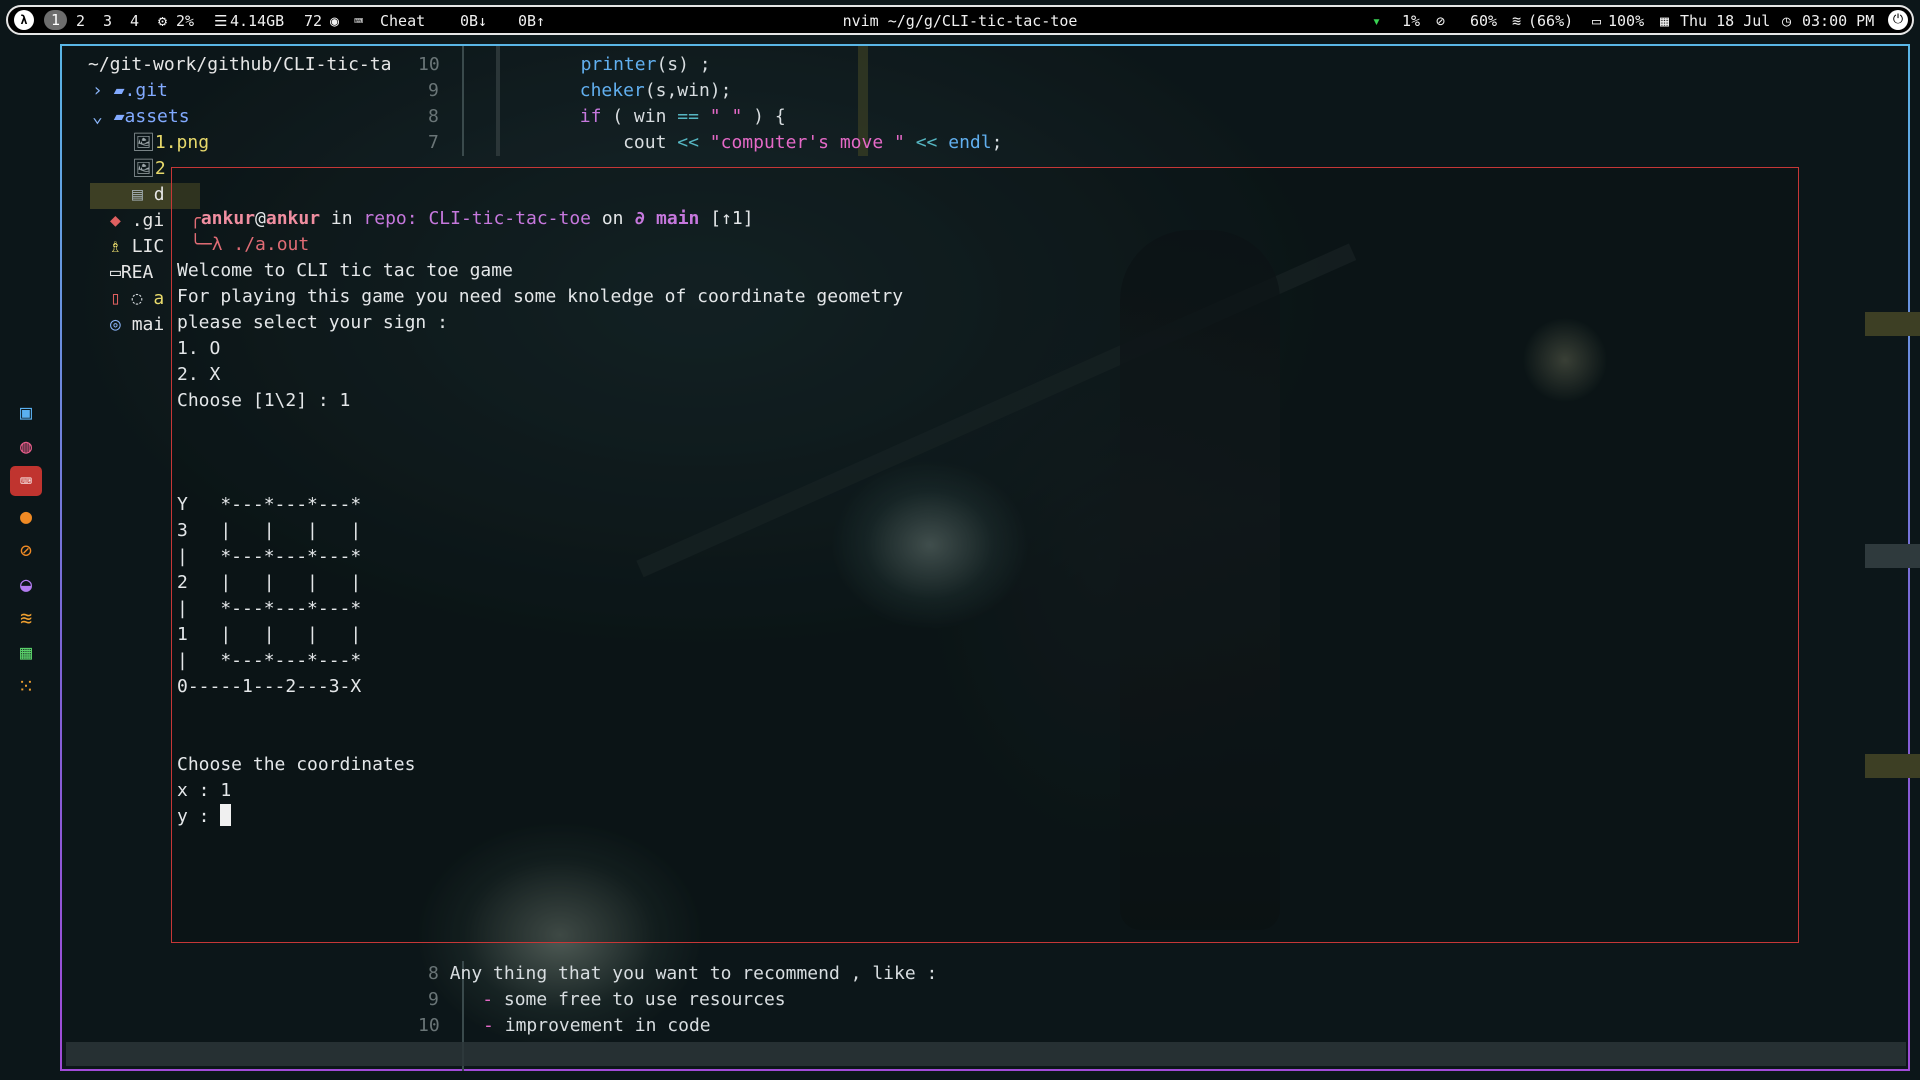  I want to click on tree-item-license: ♗ LIC, so click(137, 247).